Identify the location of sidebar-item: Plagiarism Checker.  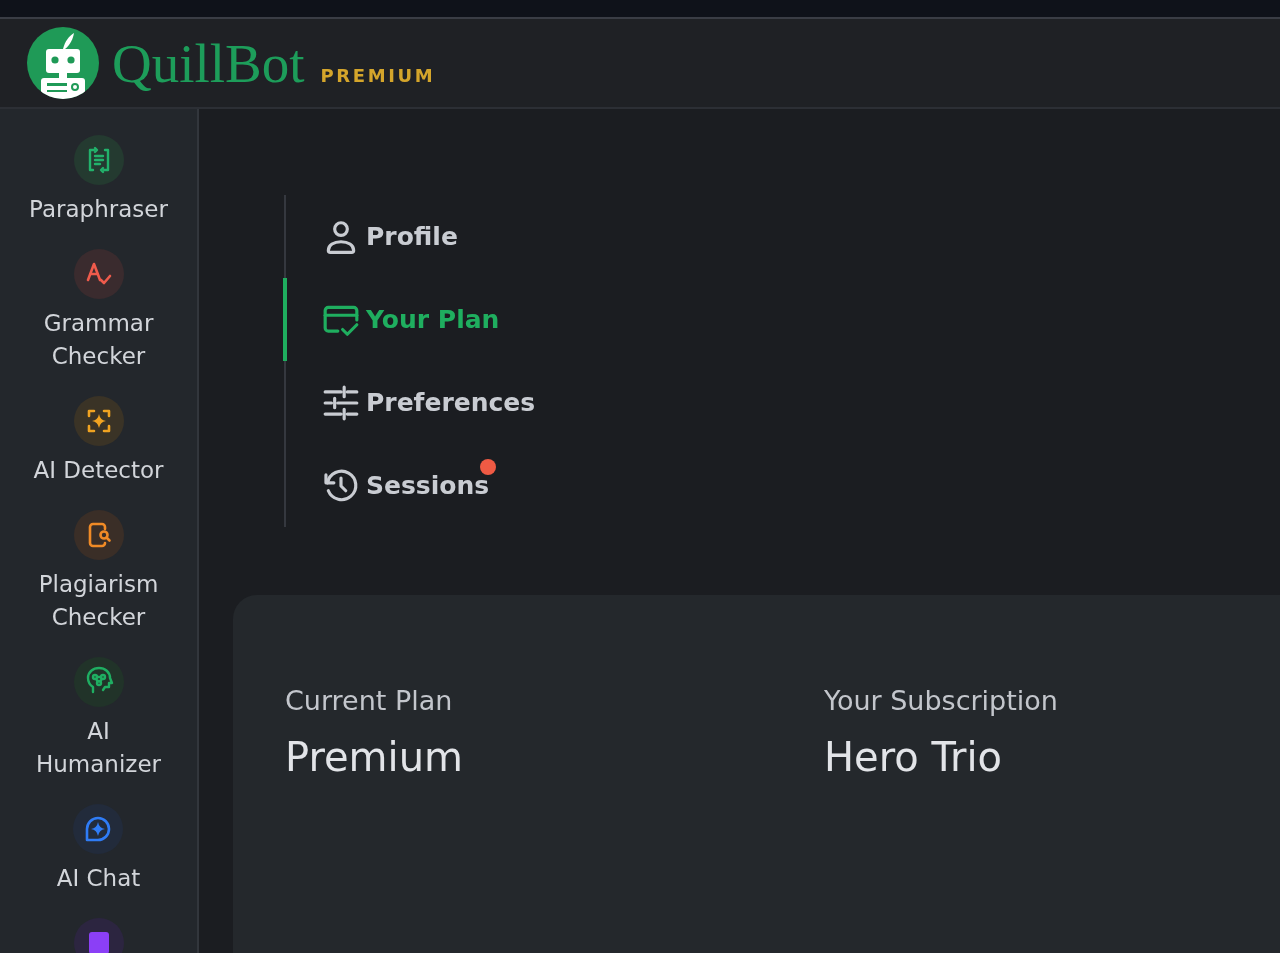
(98, 572).